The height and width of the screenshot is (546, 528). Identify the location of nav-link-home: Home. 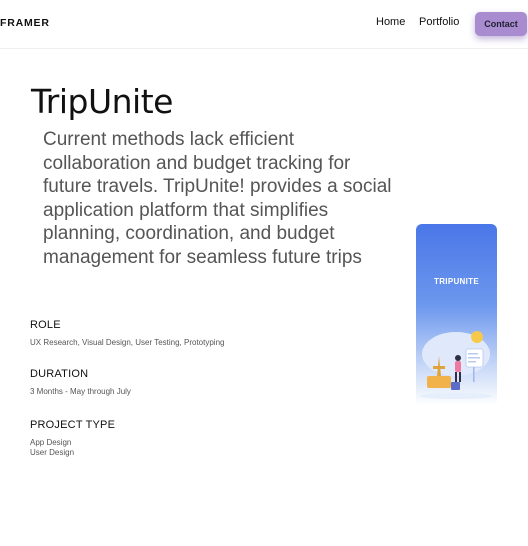
(390, 22).